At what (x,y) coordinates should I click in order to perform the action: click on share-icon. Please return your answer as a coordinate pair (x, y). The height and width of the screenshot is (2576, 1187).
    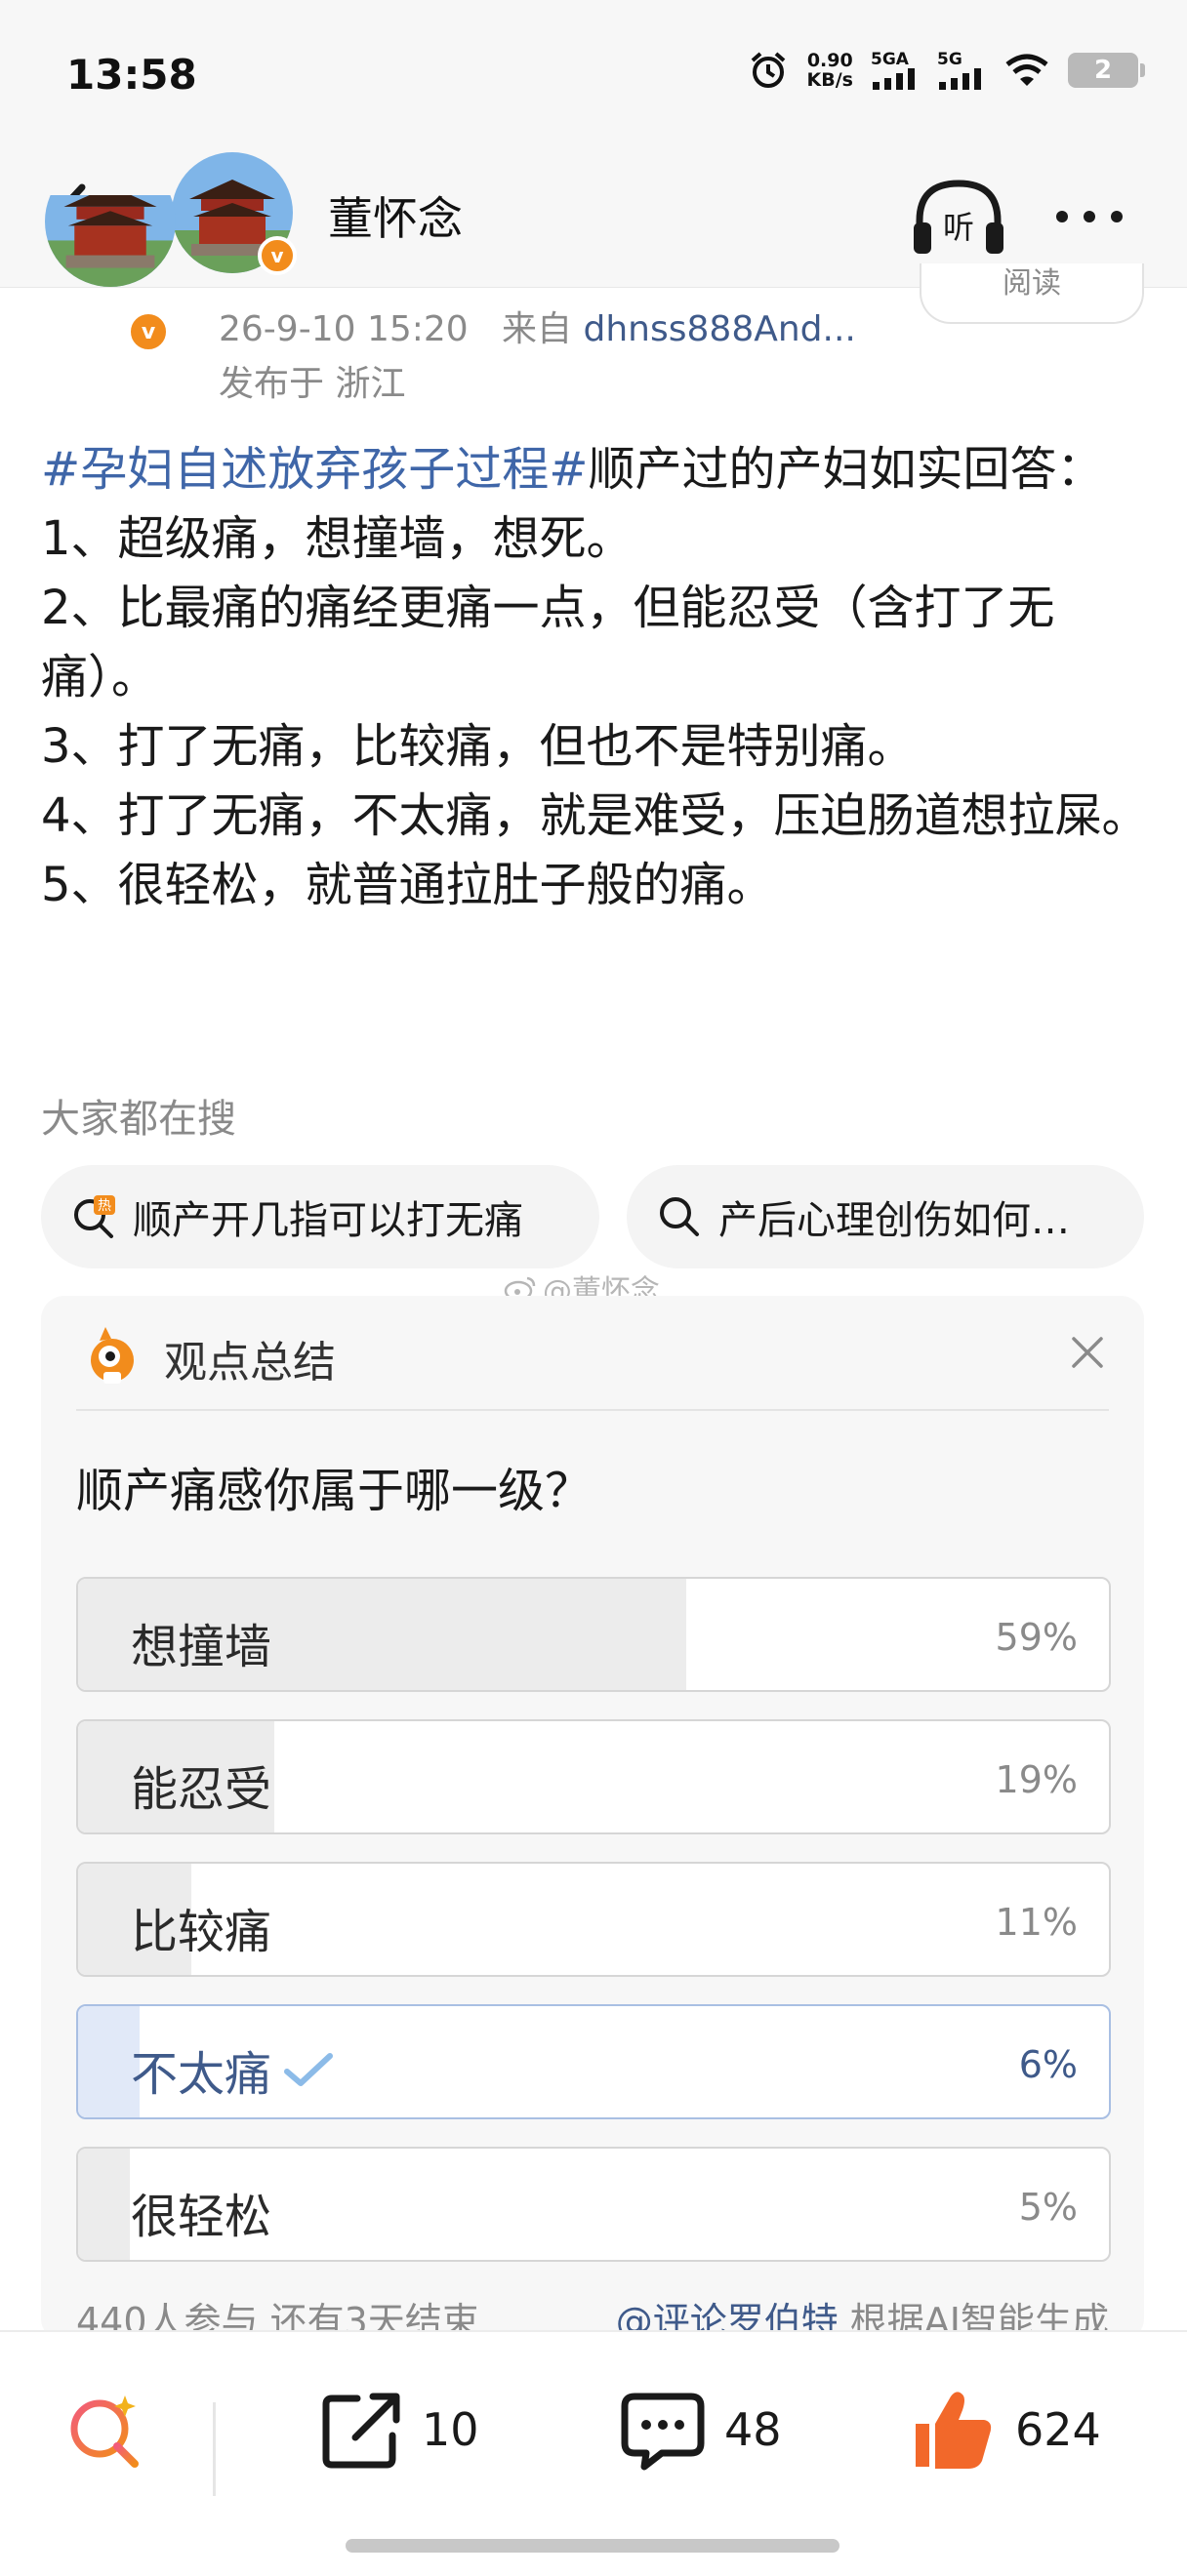
    Looking at the image, I should click on (361, 2431).